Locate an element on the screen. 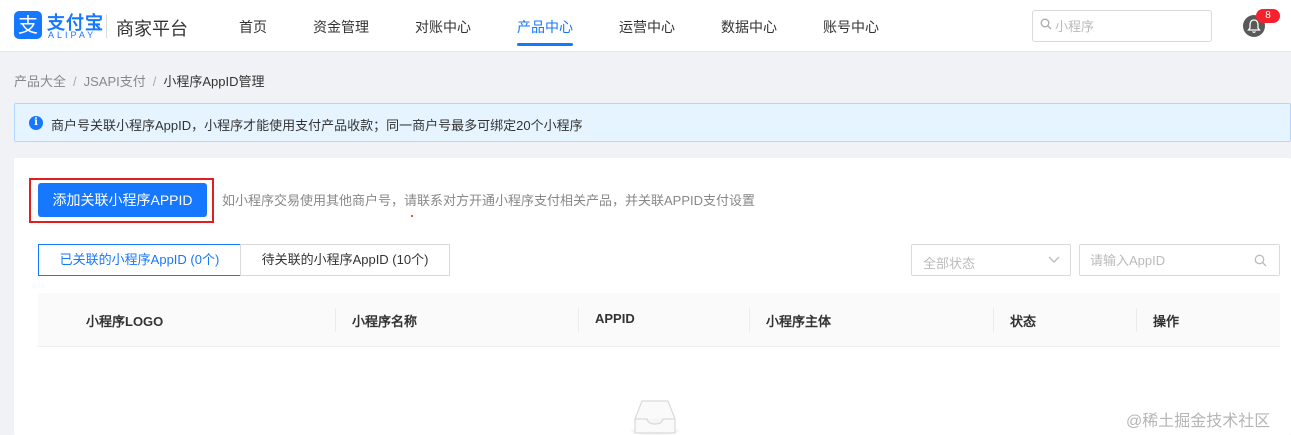  logo-divider is located at coordinates (106, 26).